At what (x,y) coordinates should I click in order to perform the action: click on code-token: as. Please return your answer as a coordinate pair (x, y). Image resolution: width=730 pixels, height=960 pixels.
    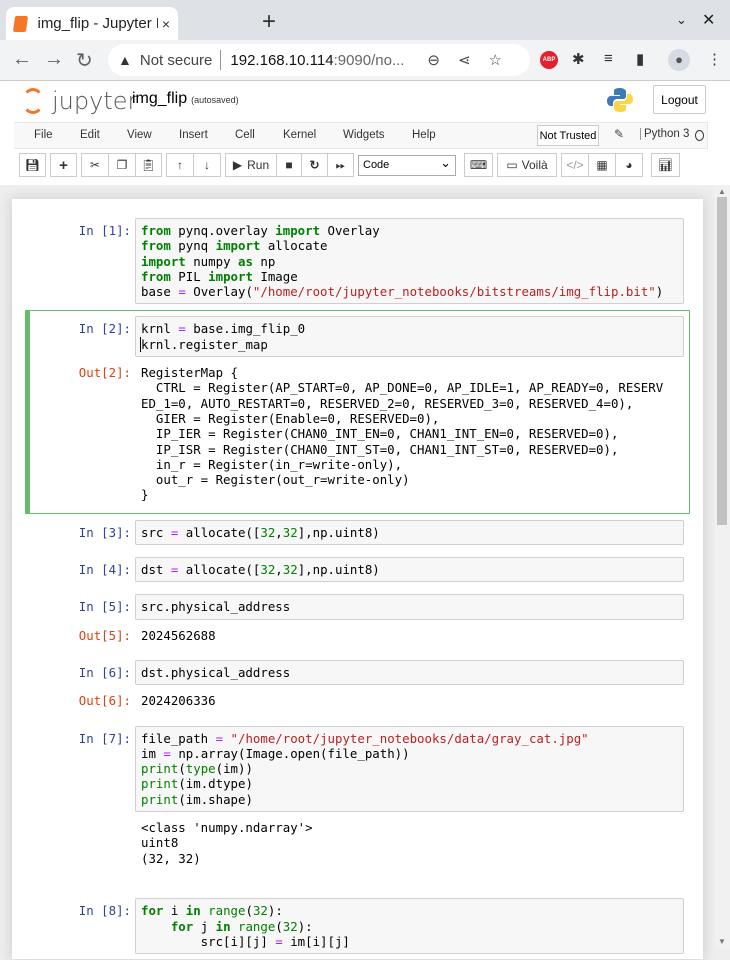
    Looking at the image, I should click on (245, 261).